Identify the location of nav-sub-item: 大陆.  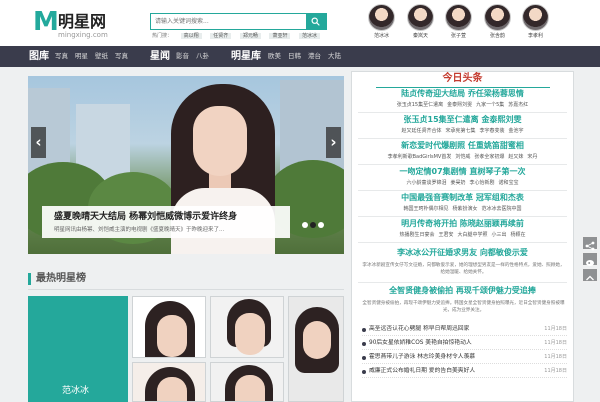
(334, 56).